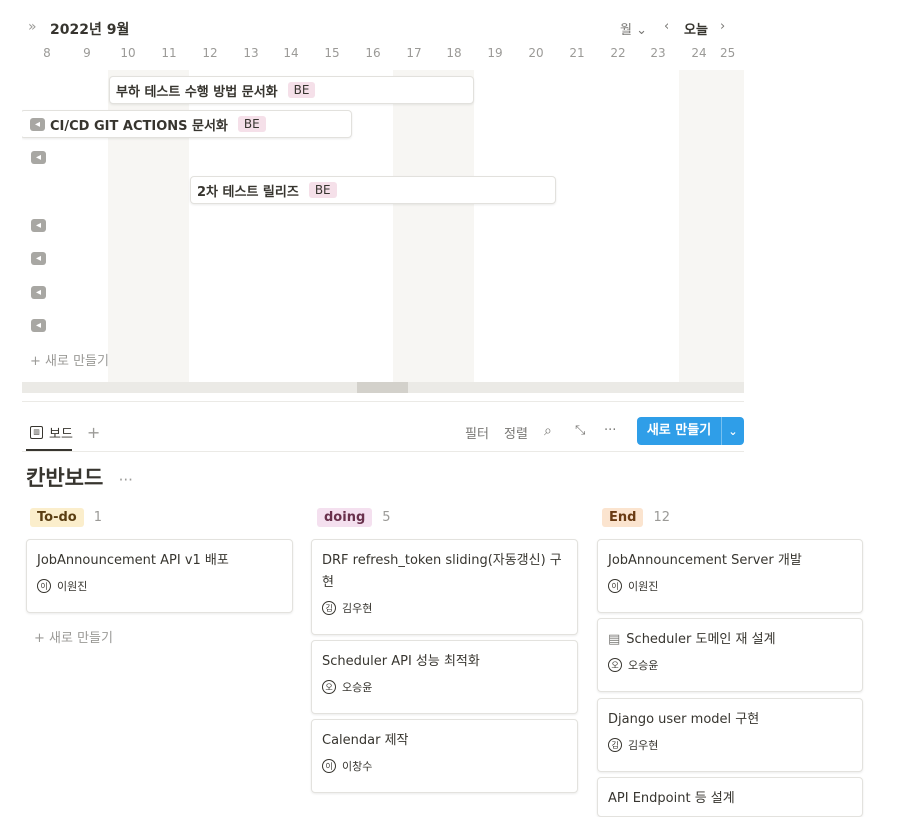 The width and height of the screenshot is (897, 817). I want to click on status-badge: doing, so click(345, 517).